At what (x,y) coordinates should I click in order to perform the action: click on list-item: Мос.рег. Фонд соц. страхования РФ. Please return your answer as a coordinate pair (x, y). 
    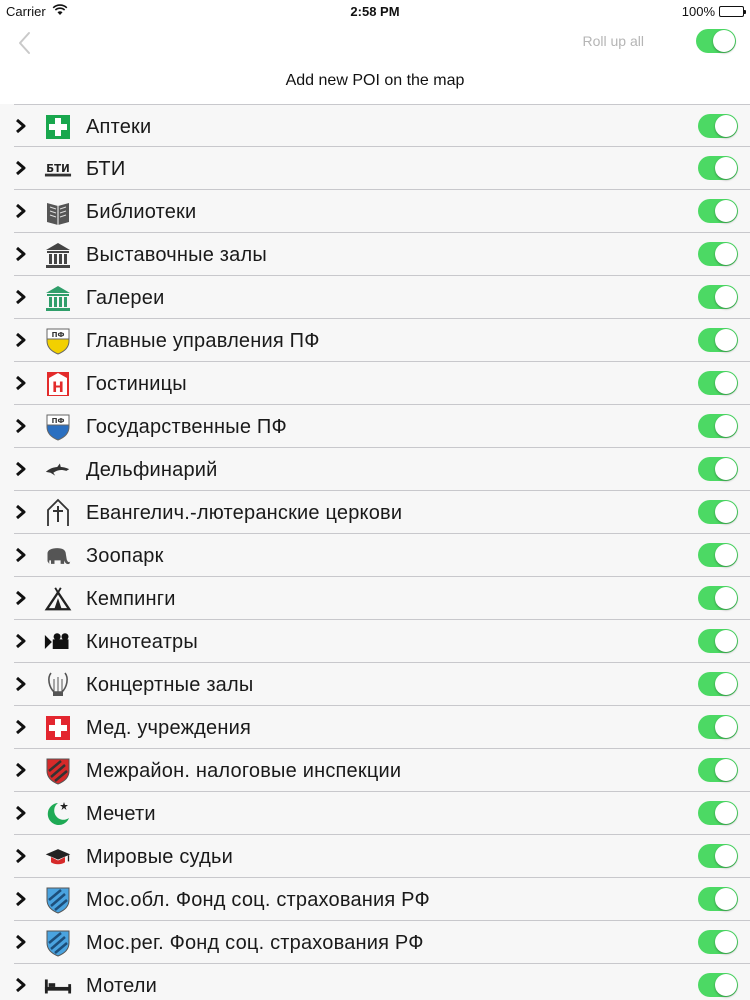
    Looking at the image, I should click on (382, 942).